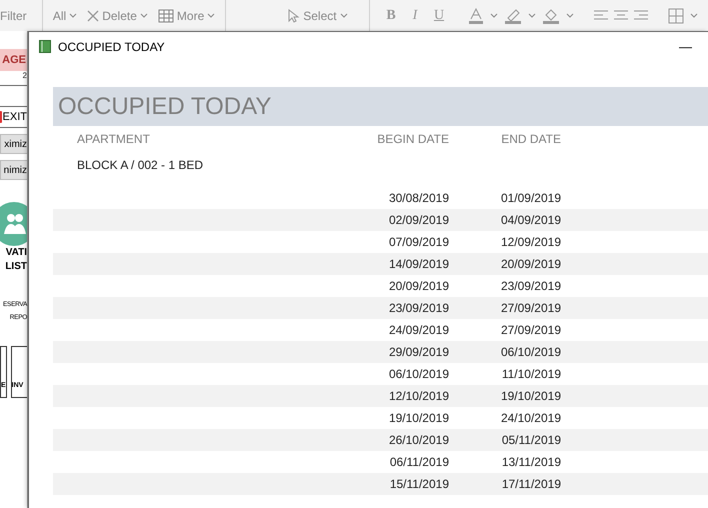 Image resolution: width=708 pixels, height=508 pixels. I want to click on column-header: APARTMENT, so click(114, 139).